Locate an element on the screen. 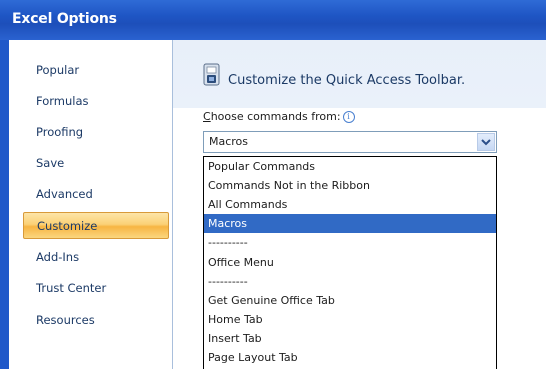  sidebar-item-trust-center: Trust Center is located at coordinates (96, 288).